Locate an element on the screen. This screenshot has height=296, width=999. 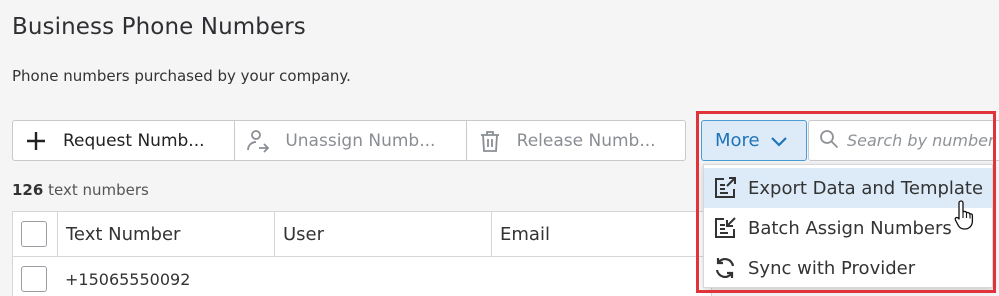
menu-item-label: Batch Assign Numbers is located at coordinates (850, 228).